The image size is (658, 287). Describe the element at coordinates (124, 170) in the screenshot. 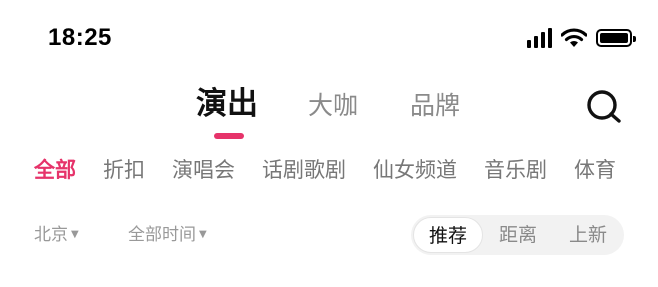

I see `category-discount: 折扣` at that location.